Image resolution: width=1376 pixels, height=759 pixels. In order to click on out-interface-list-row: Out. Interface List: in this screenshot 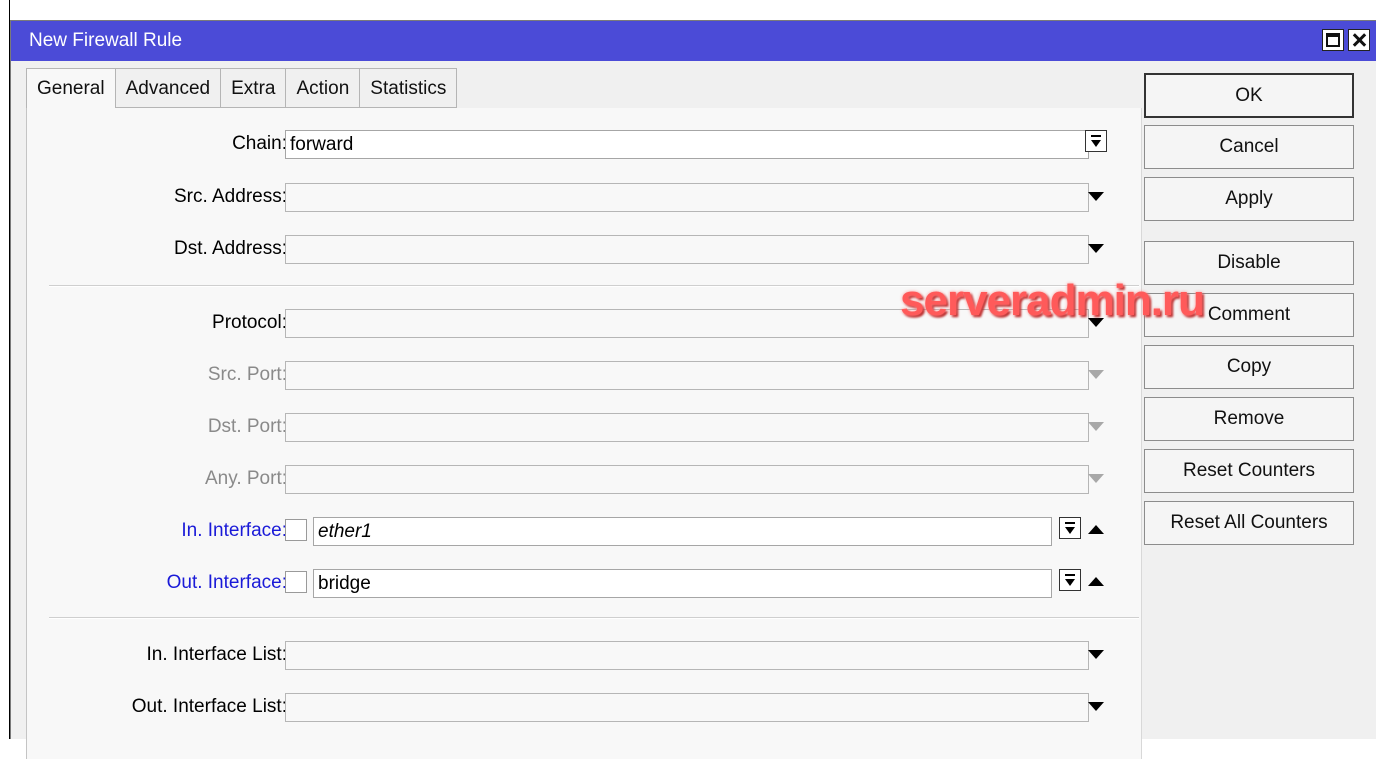, I will do `click(585, 707)`.